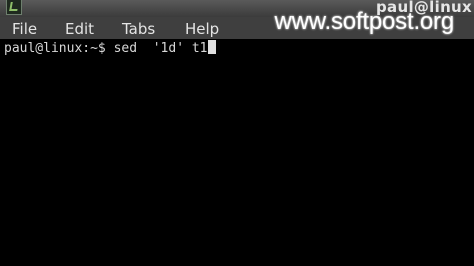  I want to click on menu-file: File, so click(24, 29).